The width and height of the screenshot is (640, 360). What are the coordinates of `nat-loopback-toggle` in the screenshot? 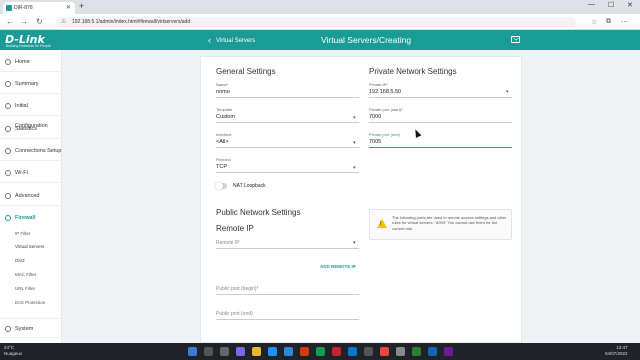 It's located at (221, 186).